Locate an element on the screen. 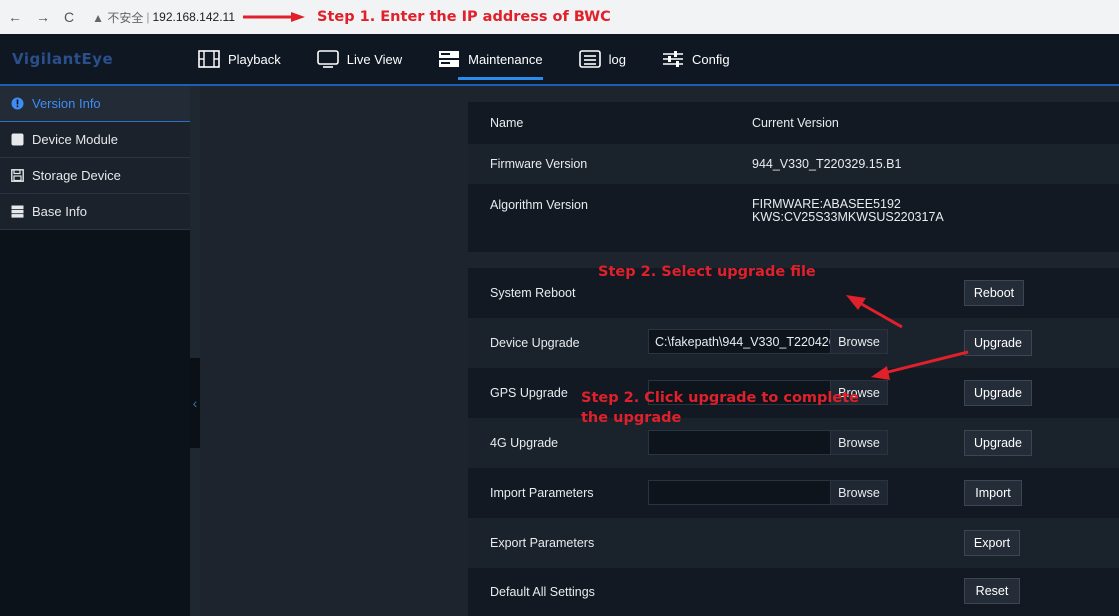  firmware-version-value: 944_V330_T220329.15.B1 is located at coordinates (827, 163).